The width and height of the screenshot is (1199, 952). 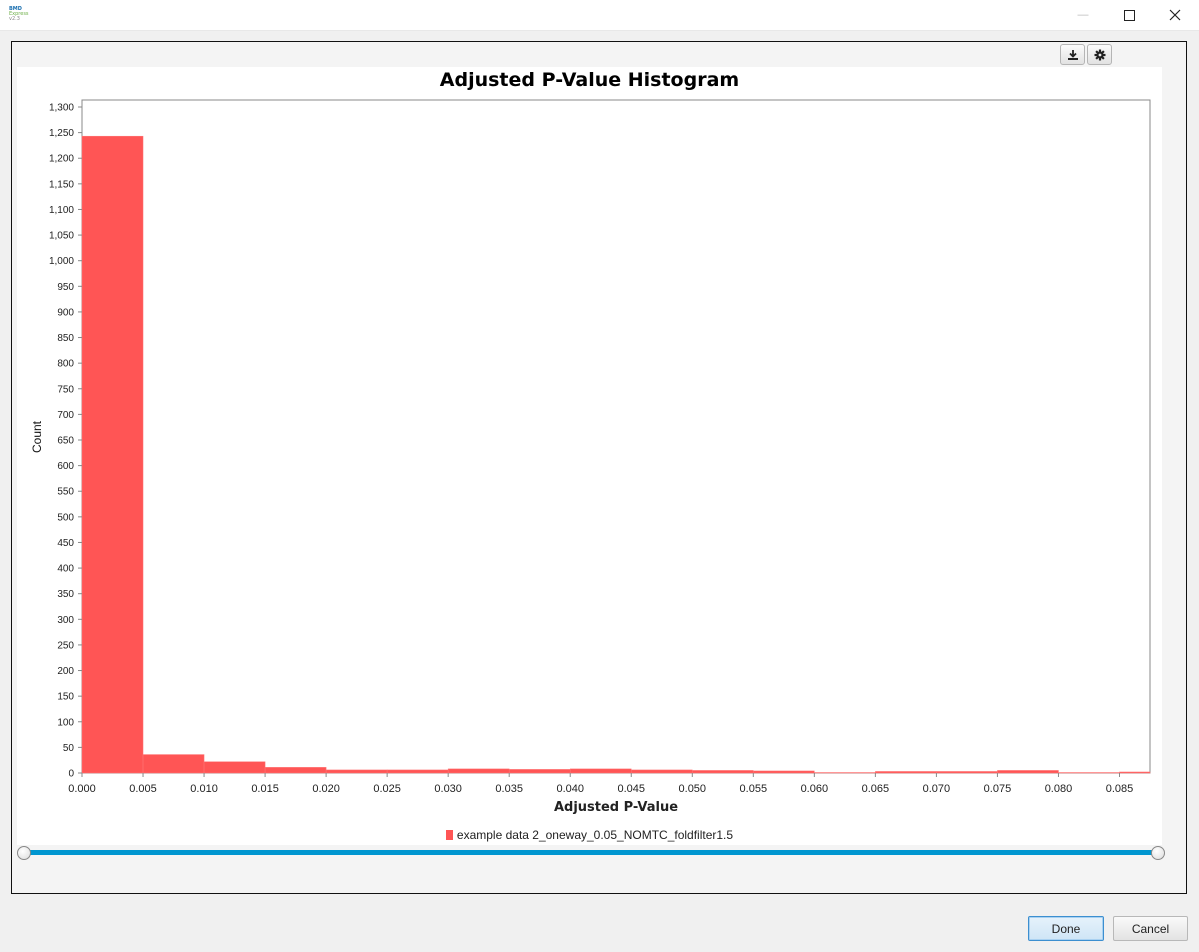 I want to click on x-tick-label: 0.065, so click(x=876, y=789).